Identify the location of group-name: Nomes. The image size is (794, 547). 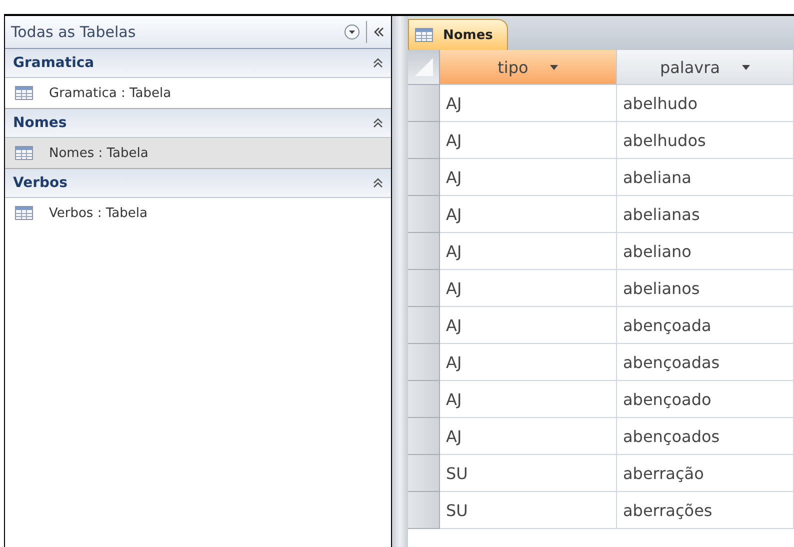
(40, 123).